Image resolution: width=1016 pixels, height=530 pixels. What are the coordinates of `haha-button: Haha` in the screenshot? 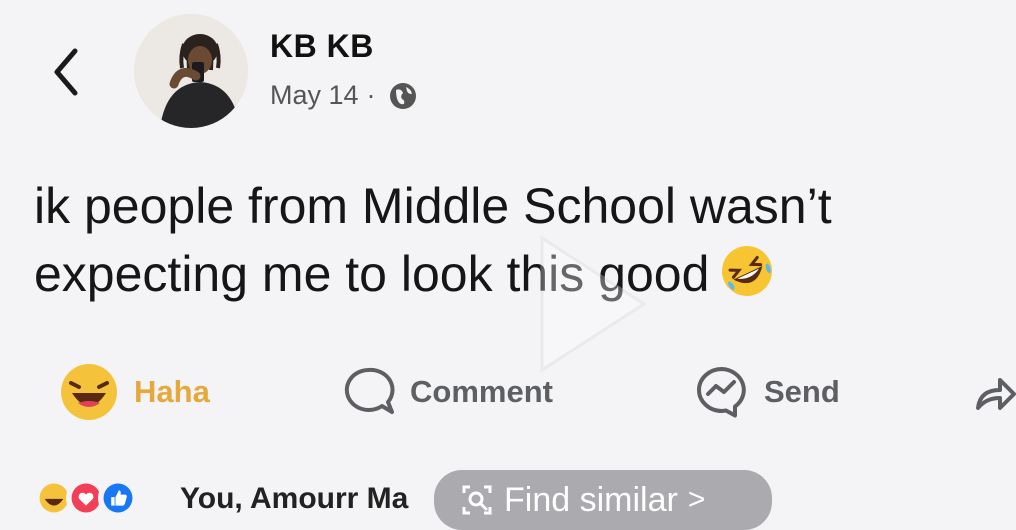 It's located at (134, 392).